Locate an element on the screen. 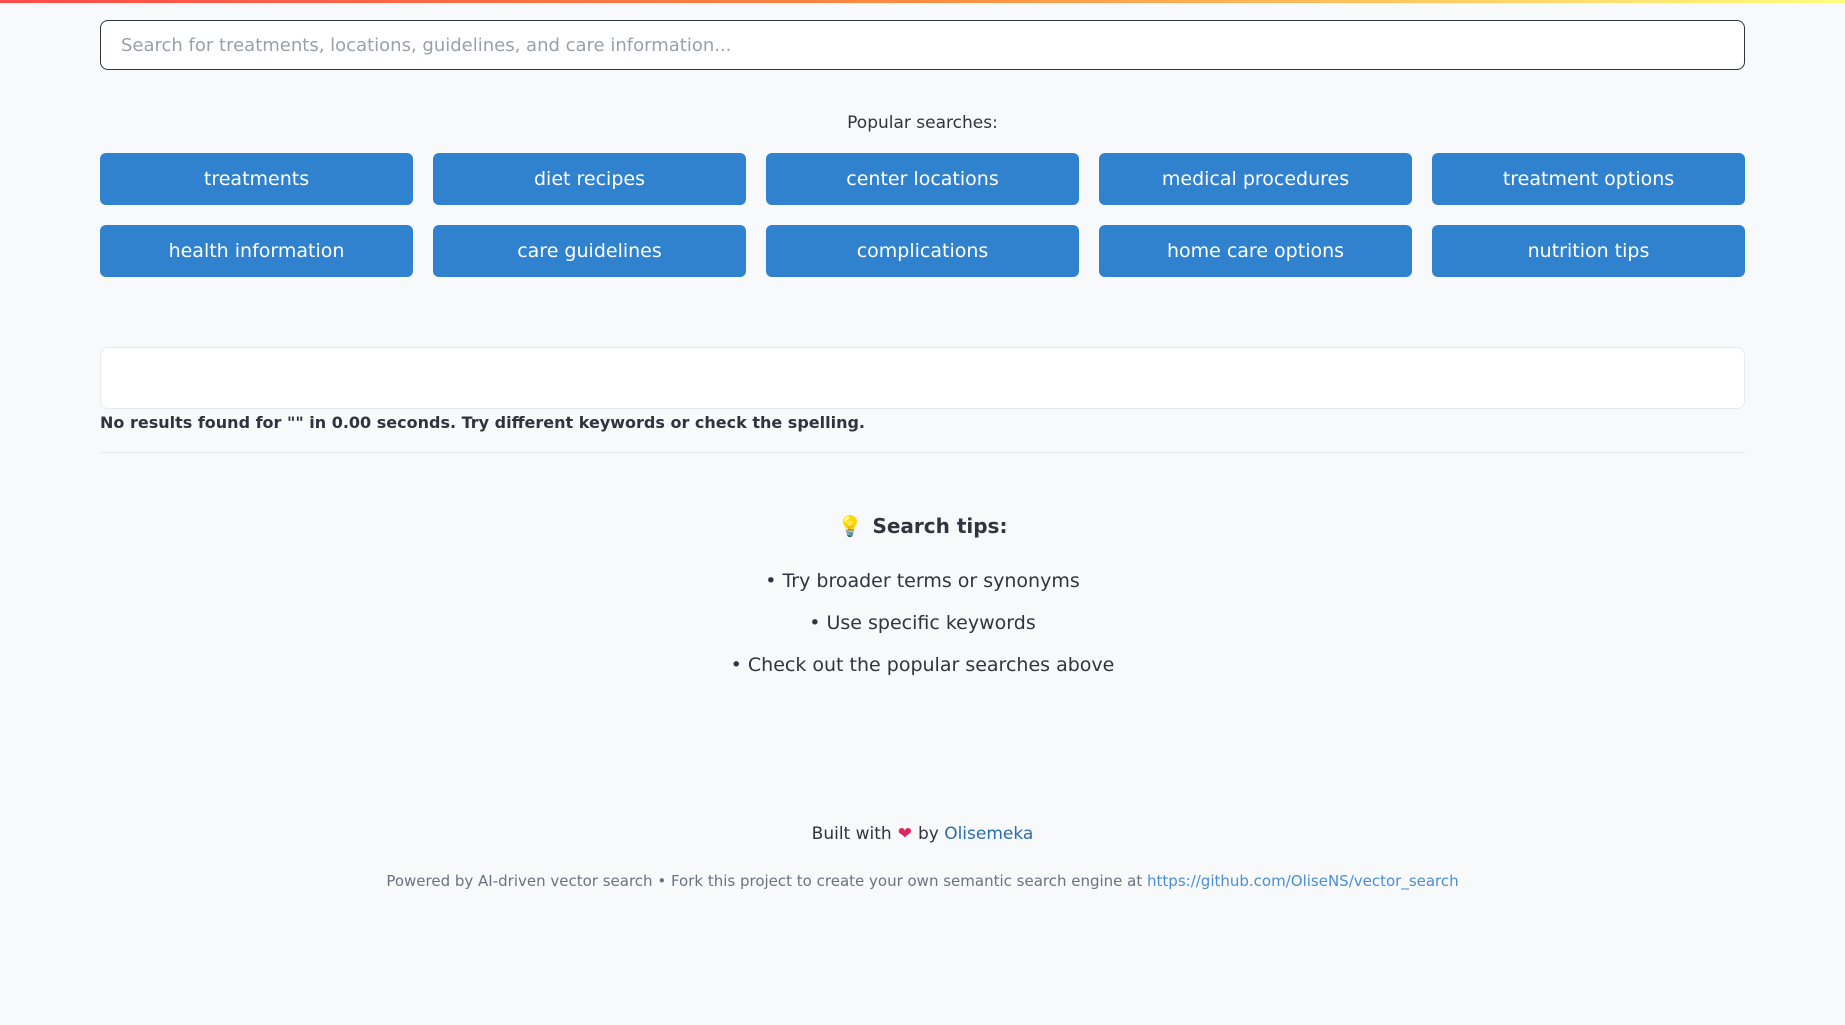 This screenshot has width=1845, height=1025. search-tip-item: • Check out the popular searches above is located at coordinates (922, 665).